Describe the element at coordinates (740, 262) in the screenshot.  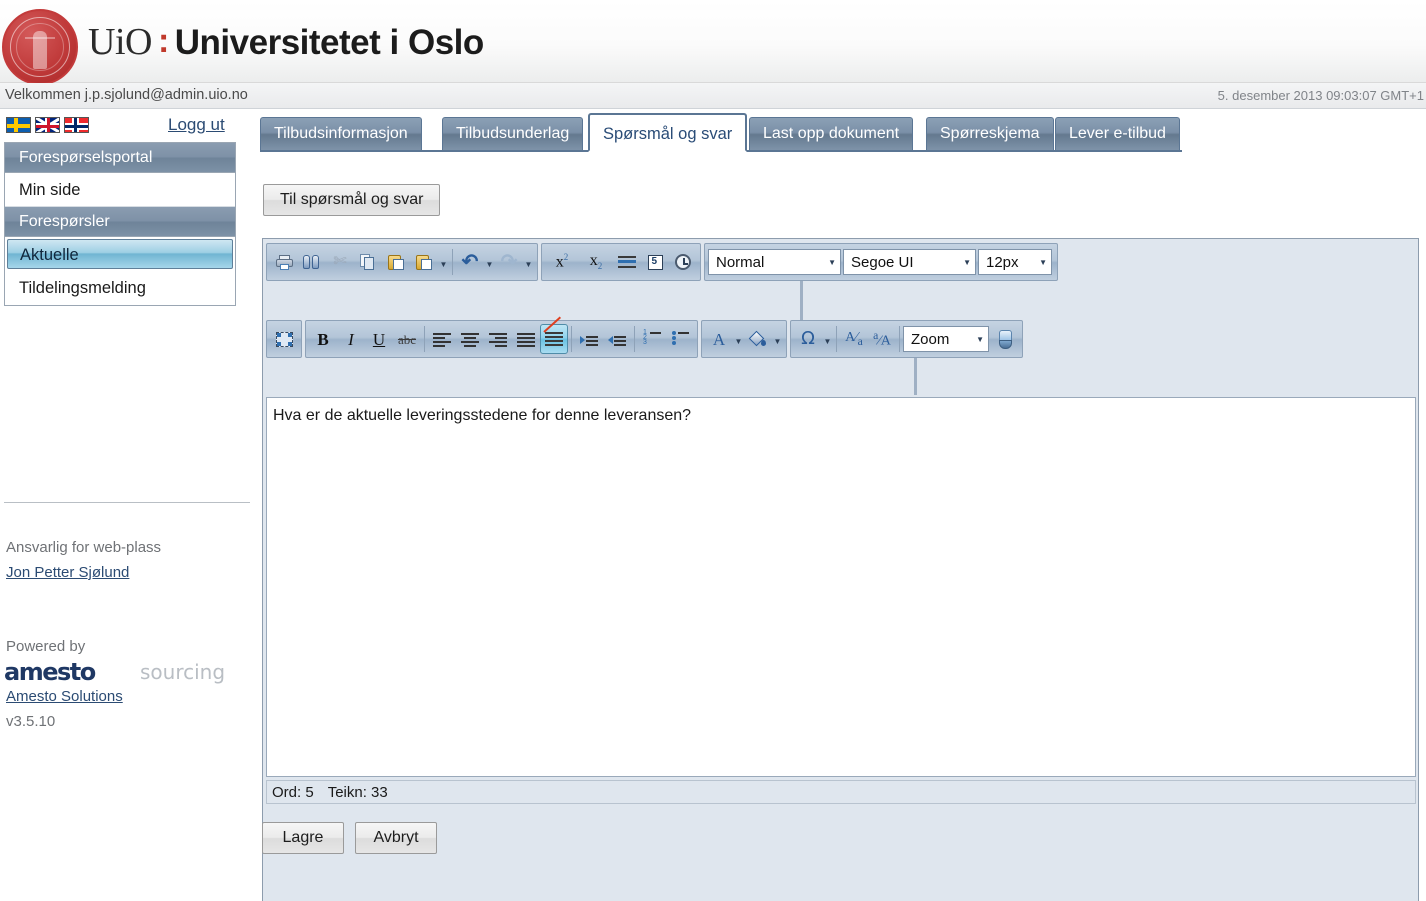
I see `paragraph-style-value: Normal` at that location.